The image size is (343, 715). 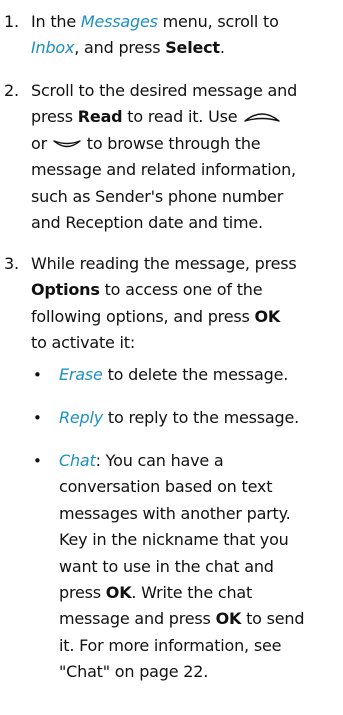 What do you see at coordinates (170, 645) in the screenshot?
I see `bullet-line: it. For more information, see` at bounding box center [170, 645].